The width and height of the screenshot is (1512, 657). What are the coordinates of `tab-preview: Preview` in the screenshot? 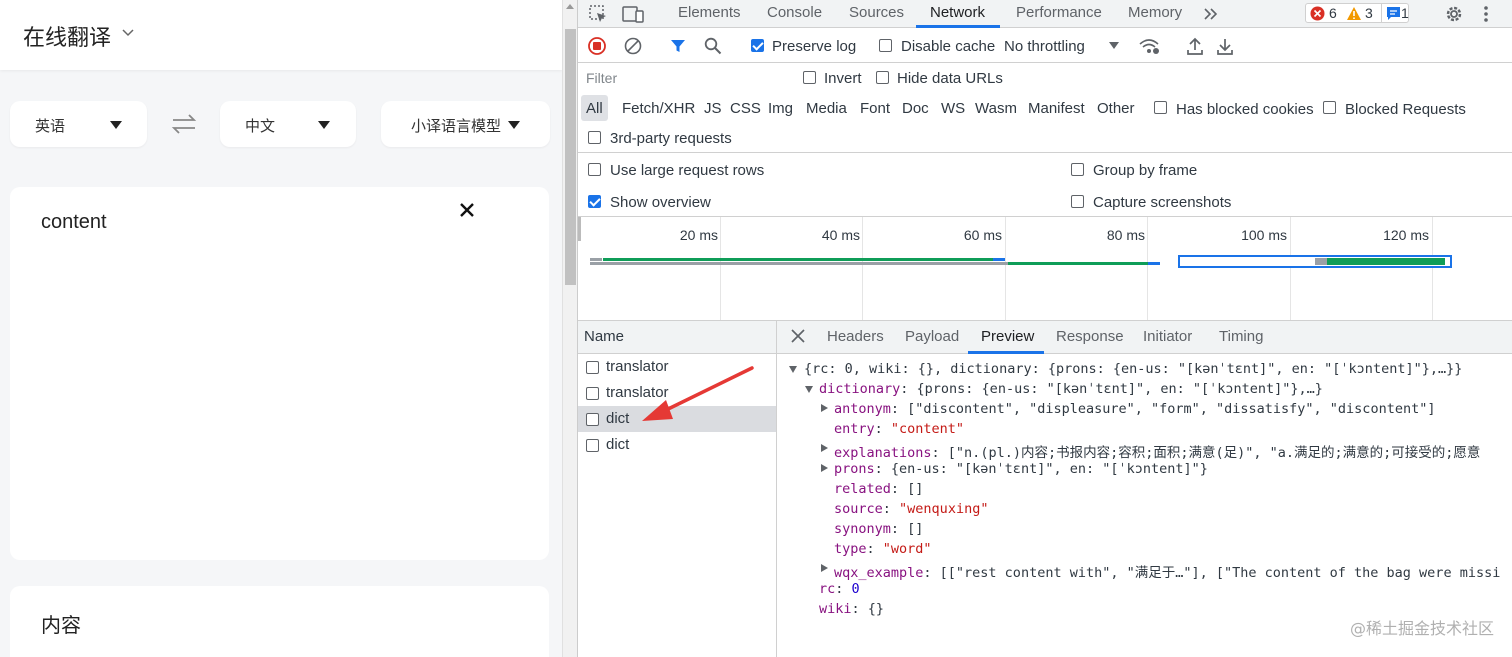 It's located at (1007, 336).